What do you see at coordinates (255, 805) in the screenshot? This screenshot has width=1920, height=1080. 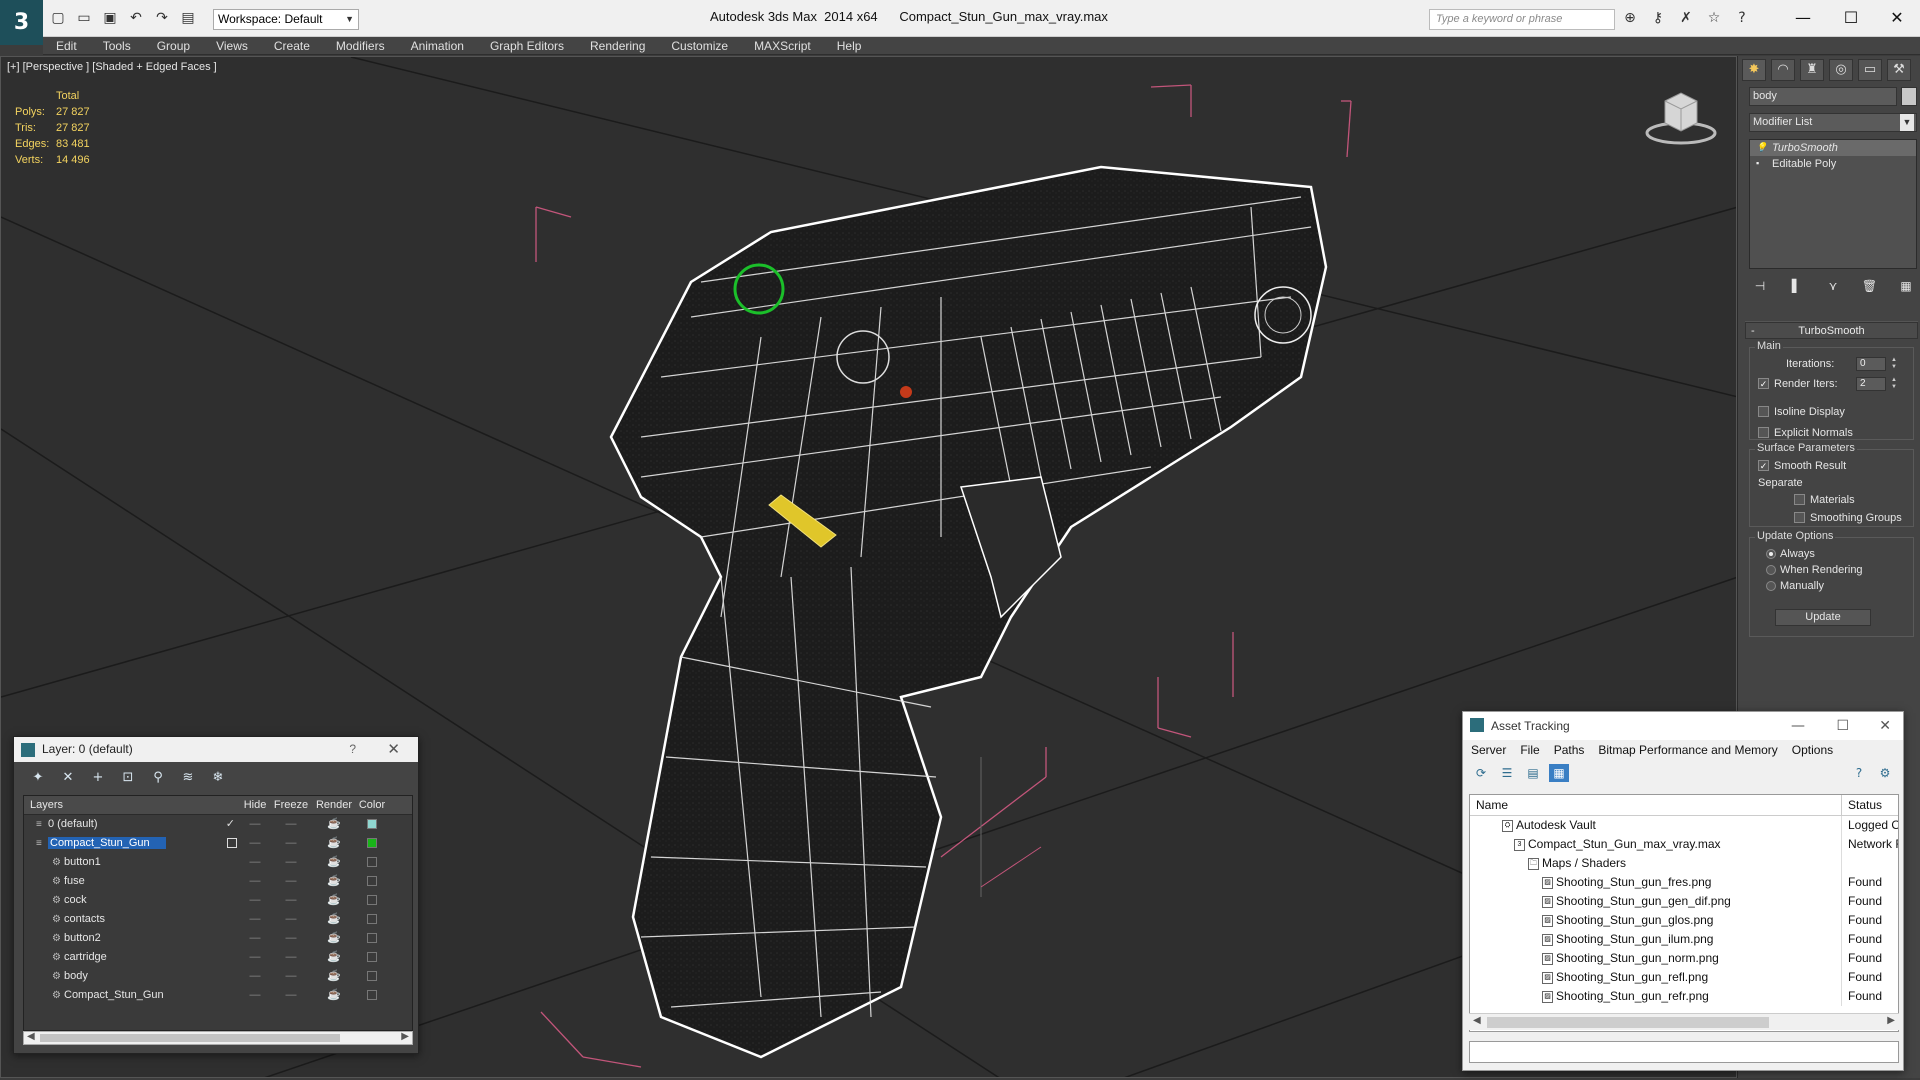 I see `col-hide: Hide` at bounding box center [255, 805].